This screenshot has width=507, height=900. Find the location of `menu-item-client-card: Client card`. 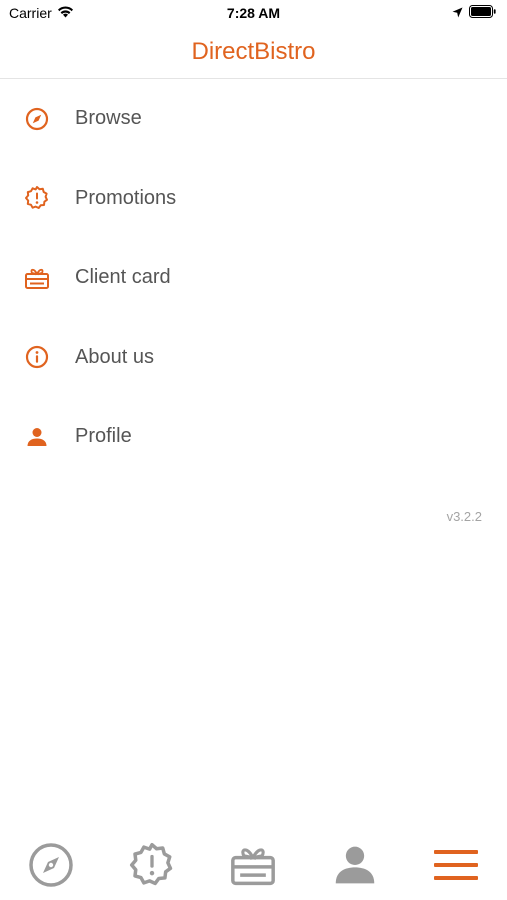

menu-item-client-card: Client card is located at coordinates (253, 278).